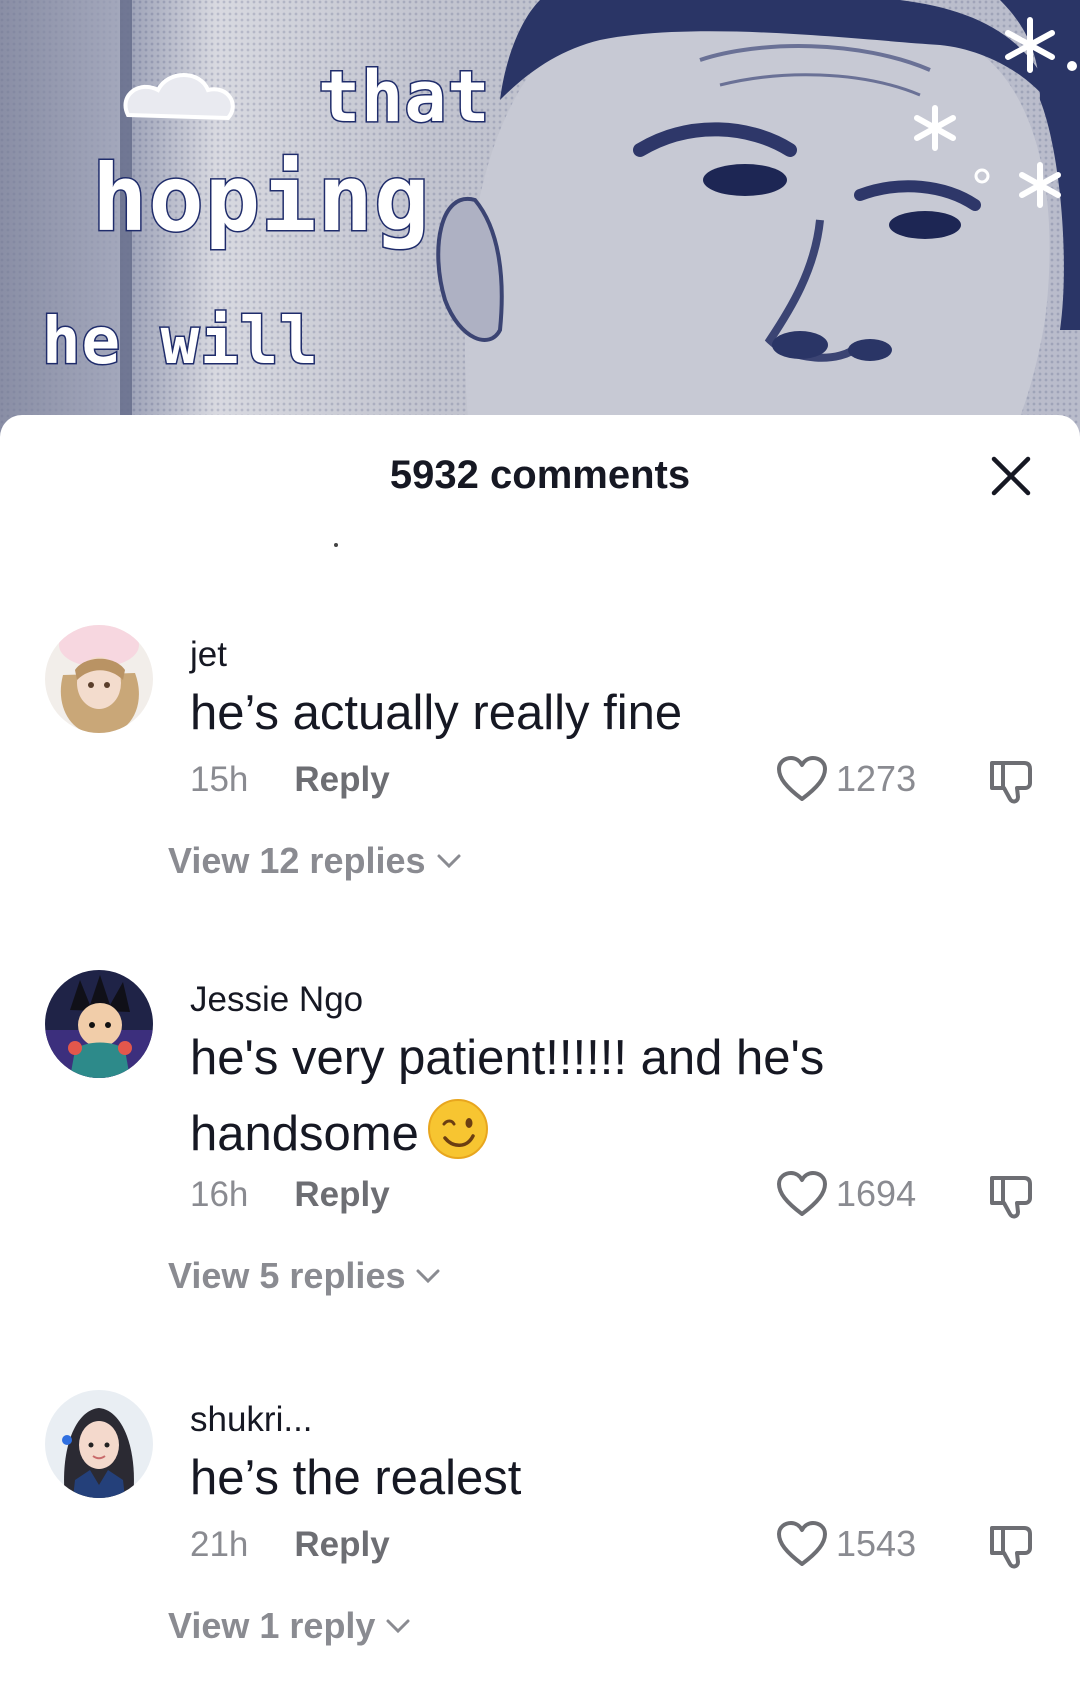 This screenshot has height=1705, width=1080. Describe the element at coordinates (180, 342) in the screenshot. I see `sticker-text-he-will: he will` at that location.